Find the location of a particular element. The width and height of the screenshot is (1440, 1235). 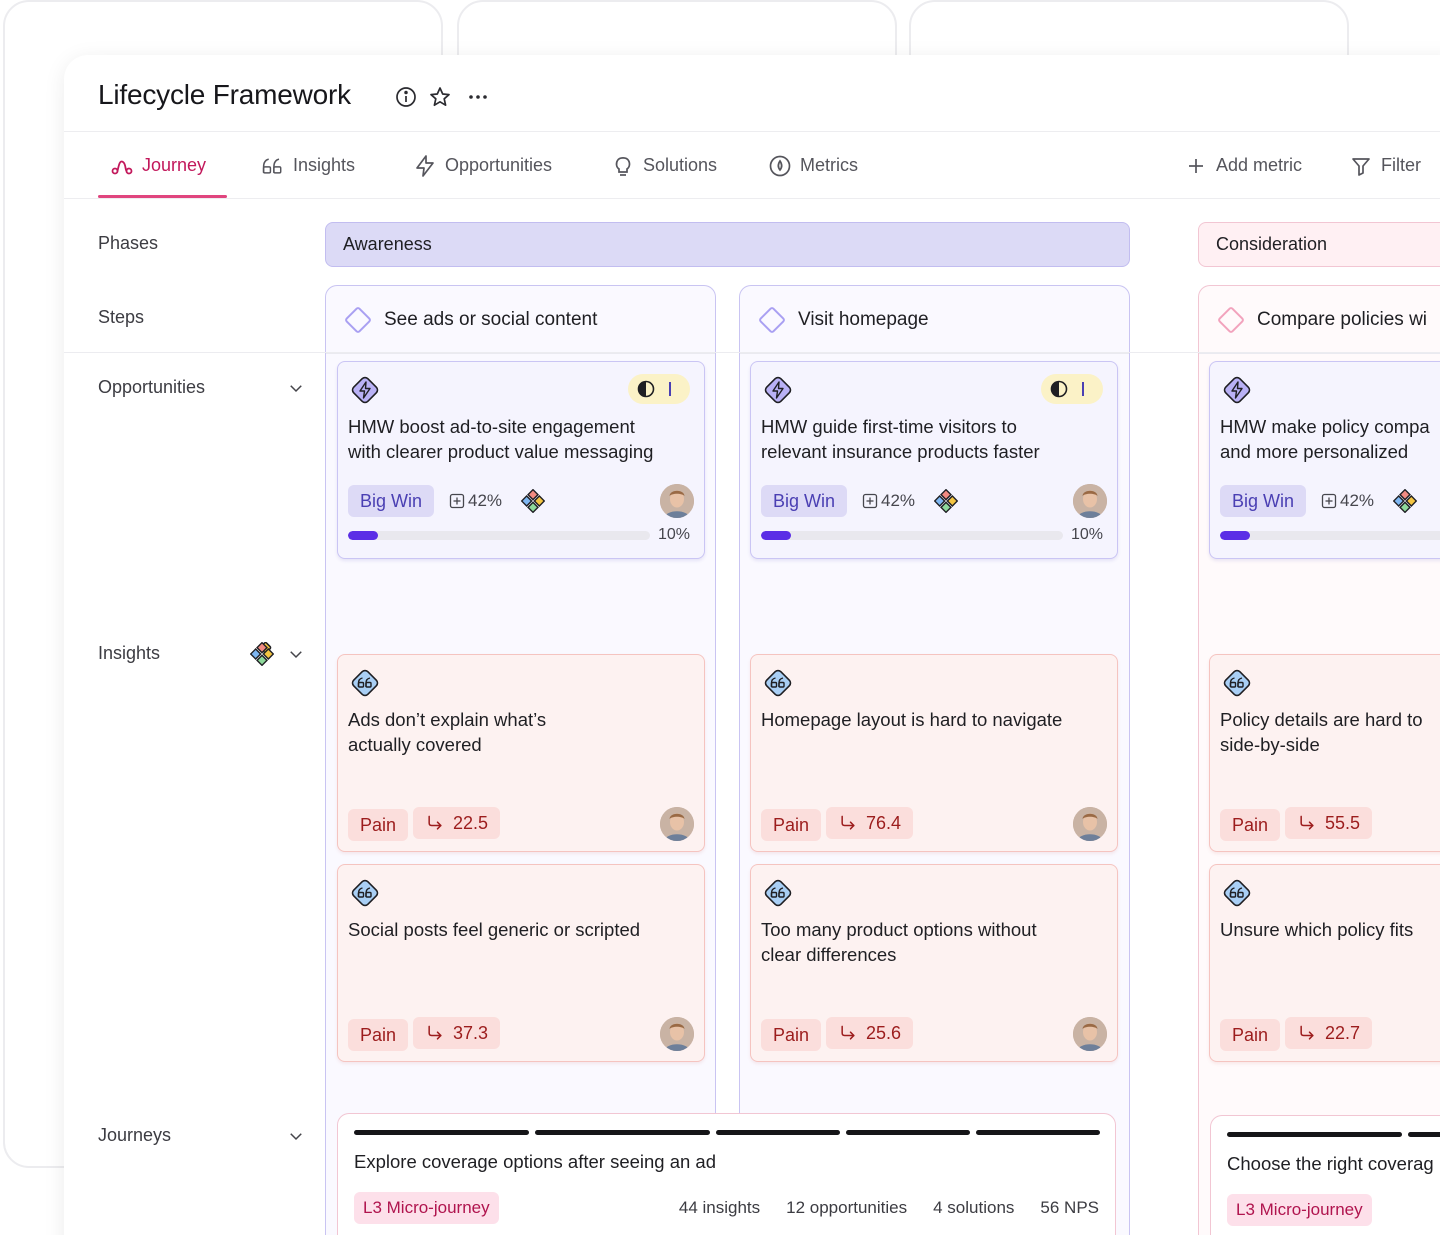

tab-label: Solutions is located at coordinates (680, 165).